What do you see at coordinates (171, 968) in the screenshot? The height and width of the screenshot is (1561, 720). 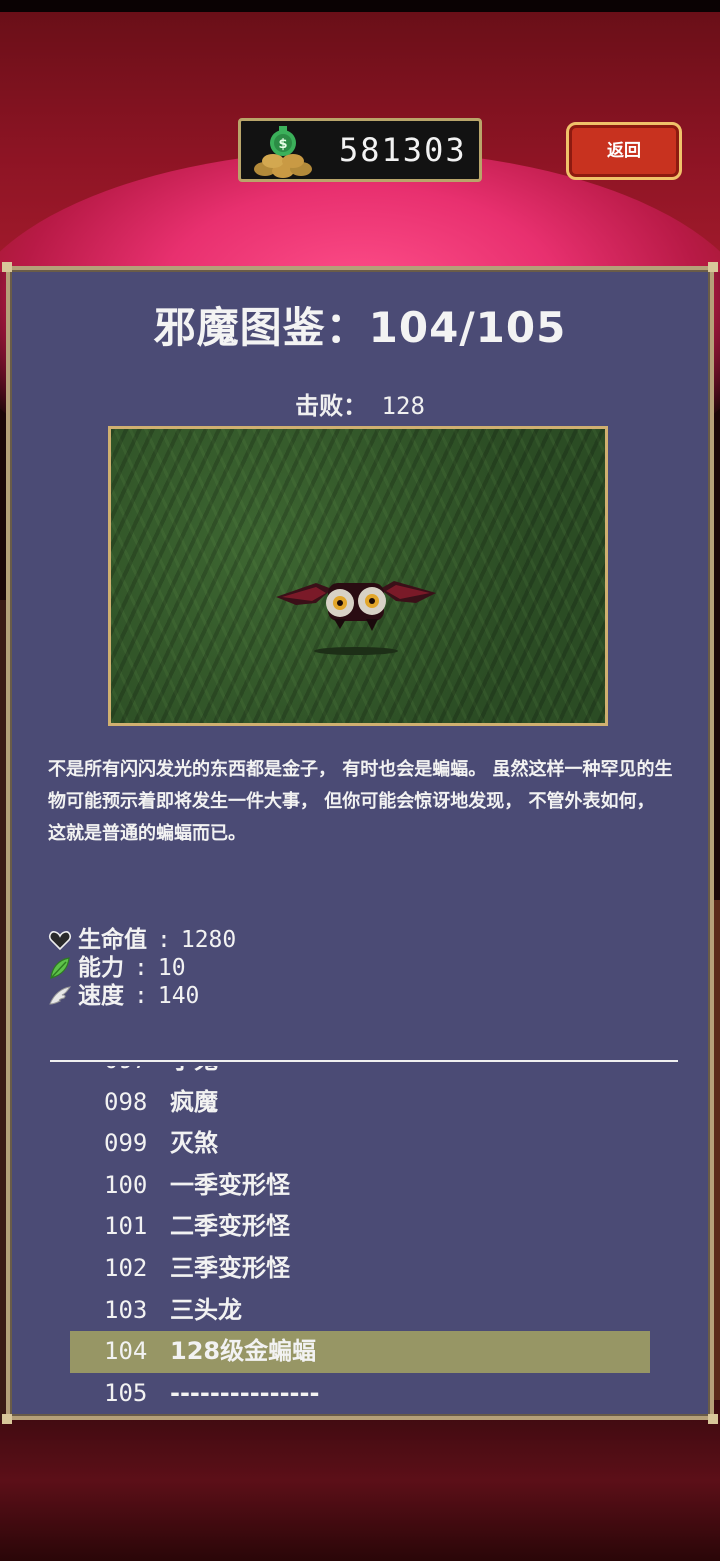 I see `stat-value: 10` at bounding box center [171, 968].